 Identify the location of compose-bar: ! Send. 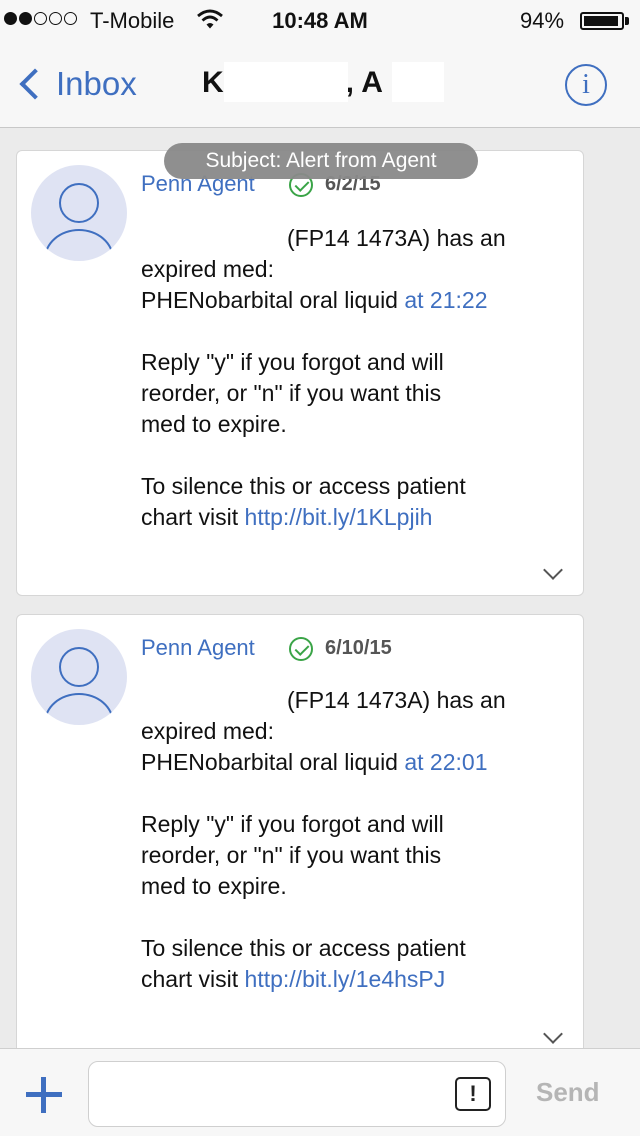
(320, 1092).